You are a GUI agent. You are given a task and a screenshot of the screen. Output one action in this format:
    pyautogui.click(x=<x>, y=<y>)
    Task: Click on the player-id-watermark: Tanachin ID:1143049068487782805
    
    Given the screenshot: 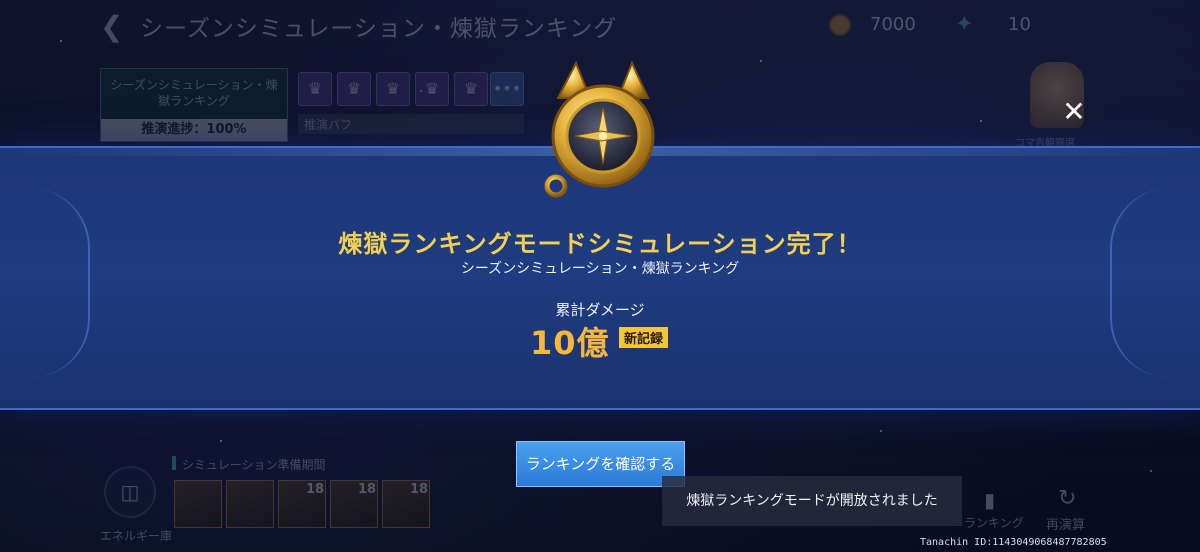 What is the action you would take?
    pyautogui.click(x=1013, y=542)
    